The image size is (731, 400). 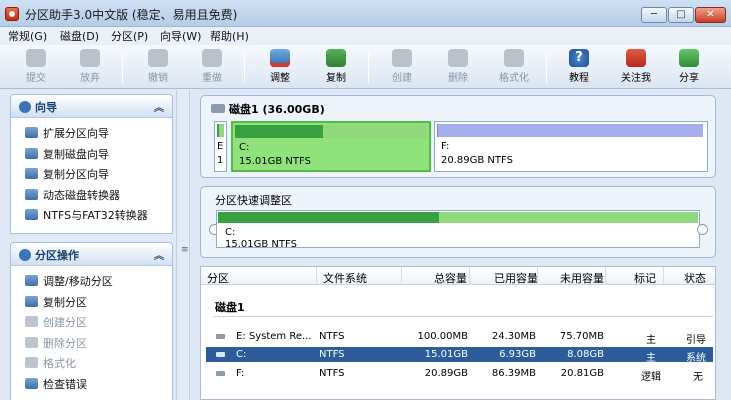 I want to click on op-label: 检查错误, so click(x=65, y=384).